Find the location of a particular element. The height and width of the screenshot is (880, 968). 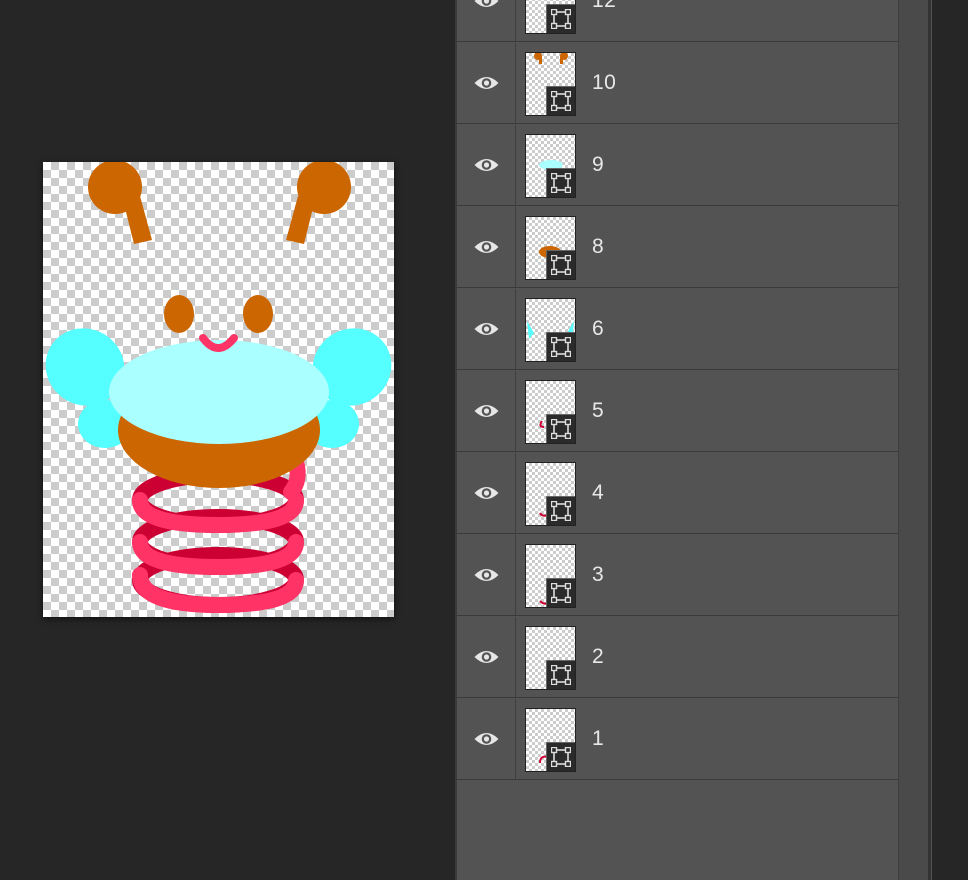

layer-row: 5 is located at coordinates (677, 411).